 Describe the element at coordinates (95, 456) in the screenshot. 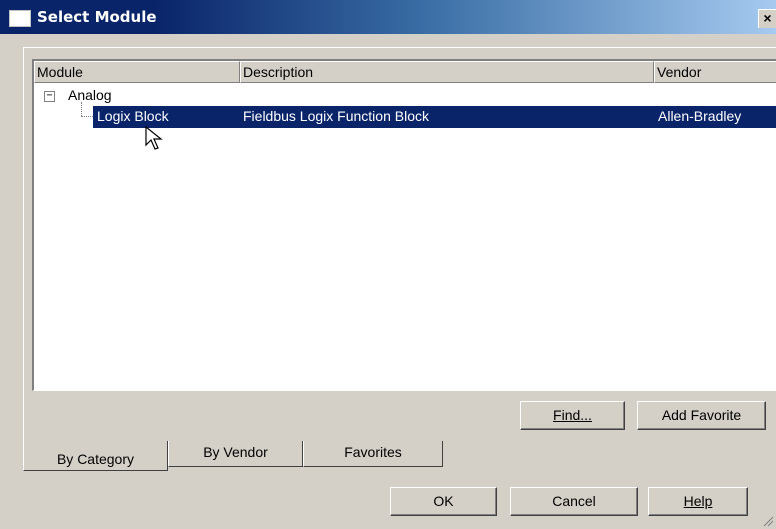

I see `tab-by-category: By Category` at that location.